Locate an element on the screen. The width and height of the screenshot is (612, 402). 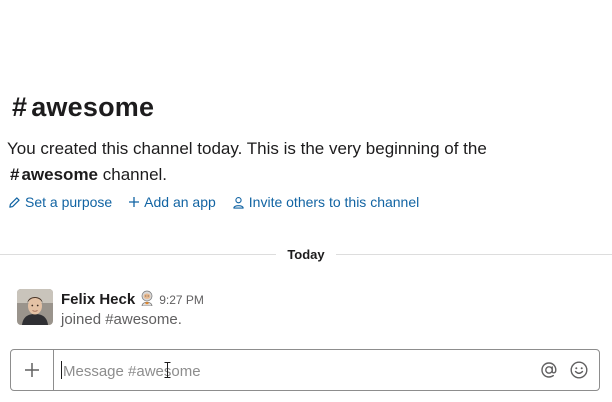
message-timestamp: 9:27 PM is located at coordinates (181, 300).